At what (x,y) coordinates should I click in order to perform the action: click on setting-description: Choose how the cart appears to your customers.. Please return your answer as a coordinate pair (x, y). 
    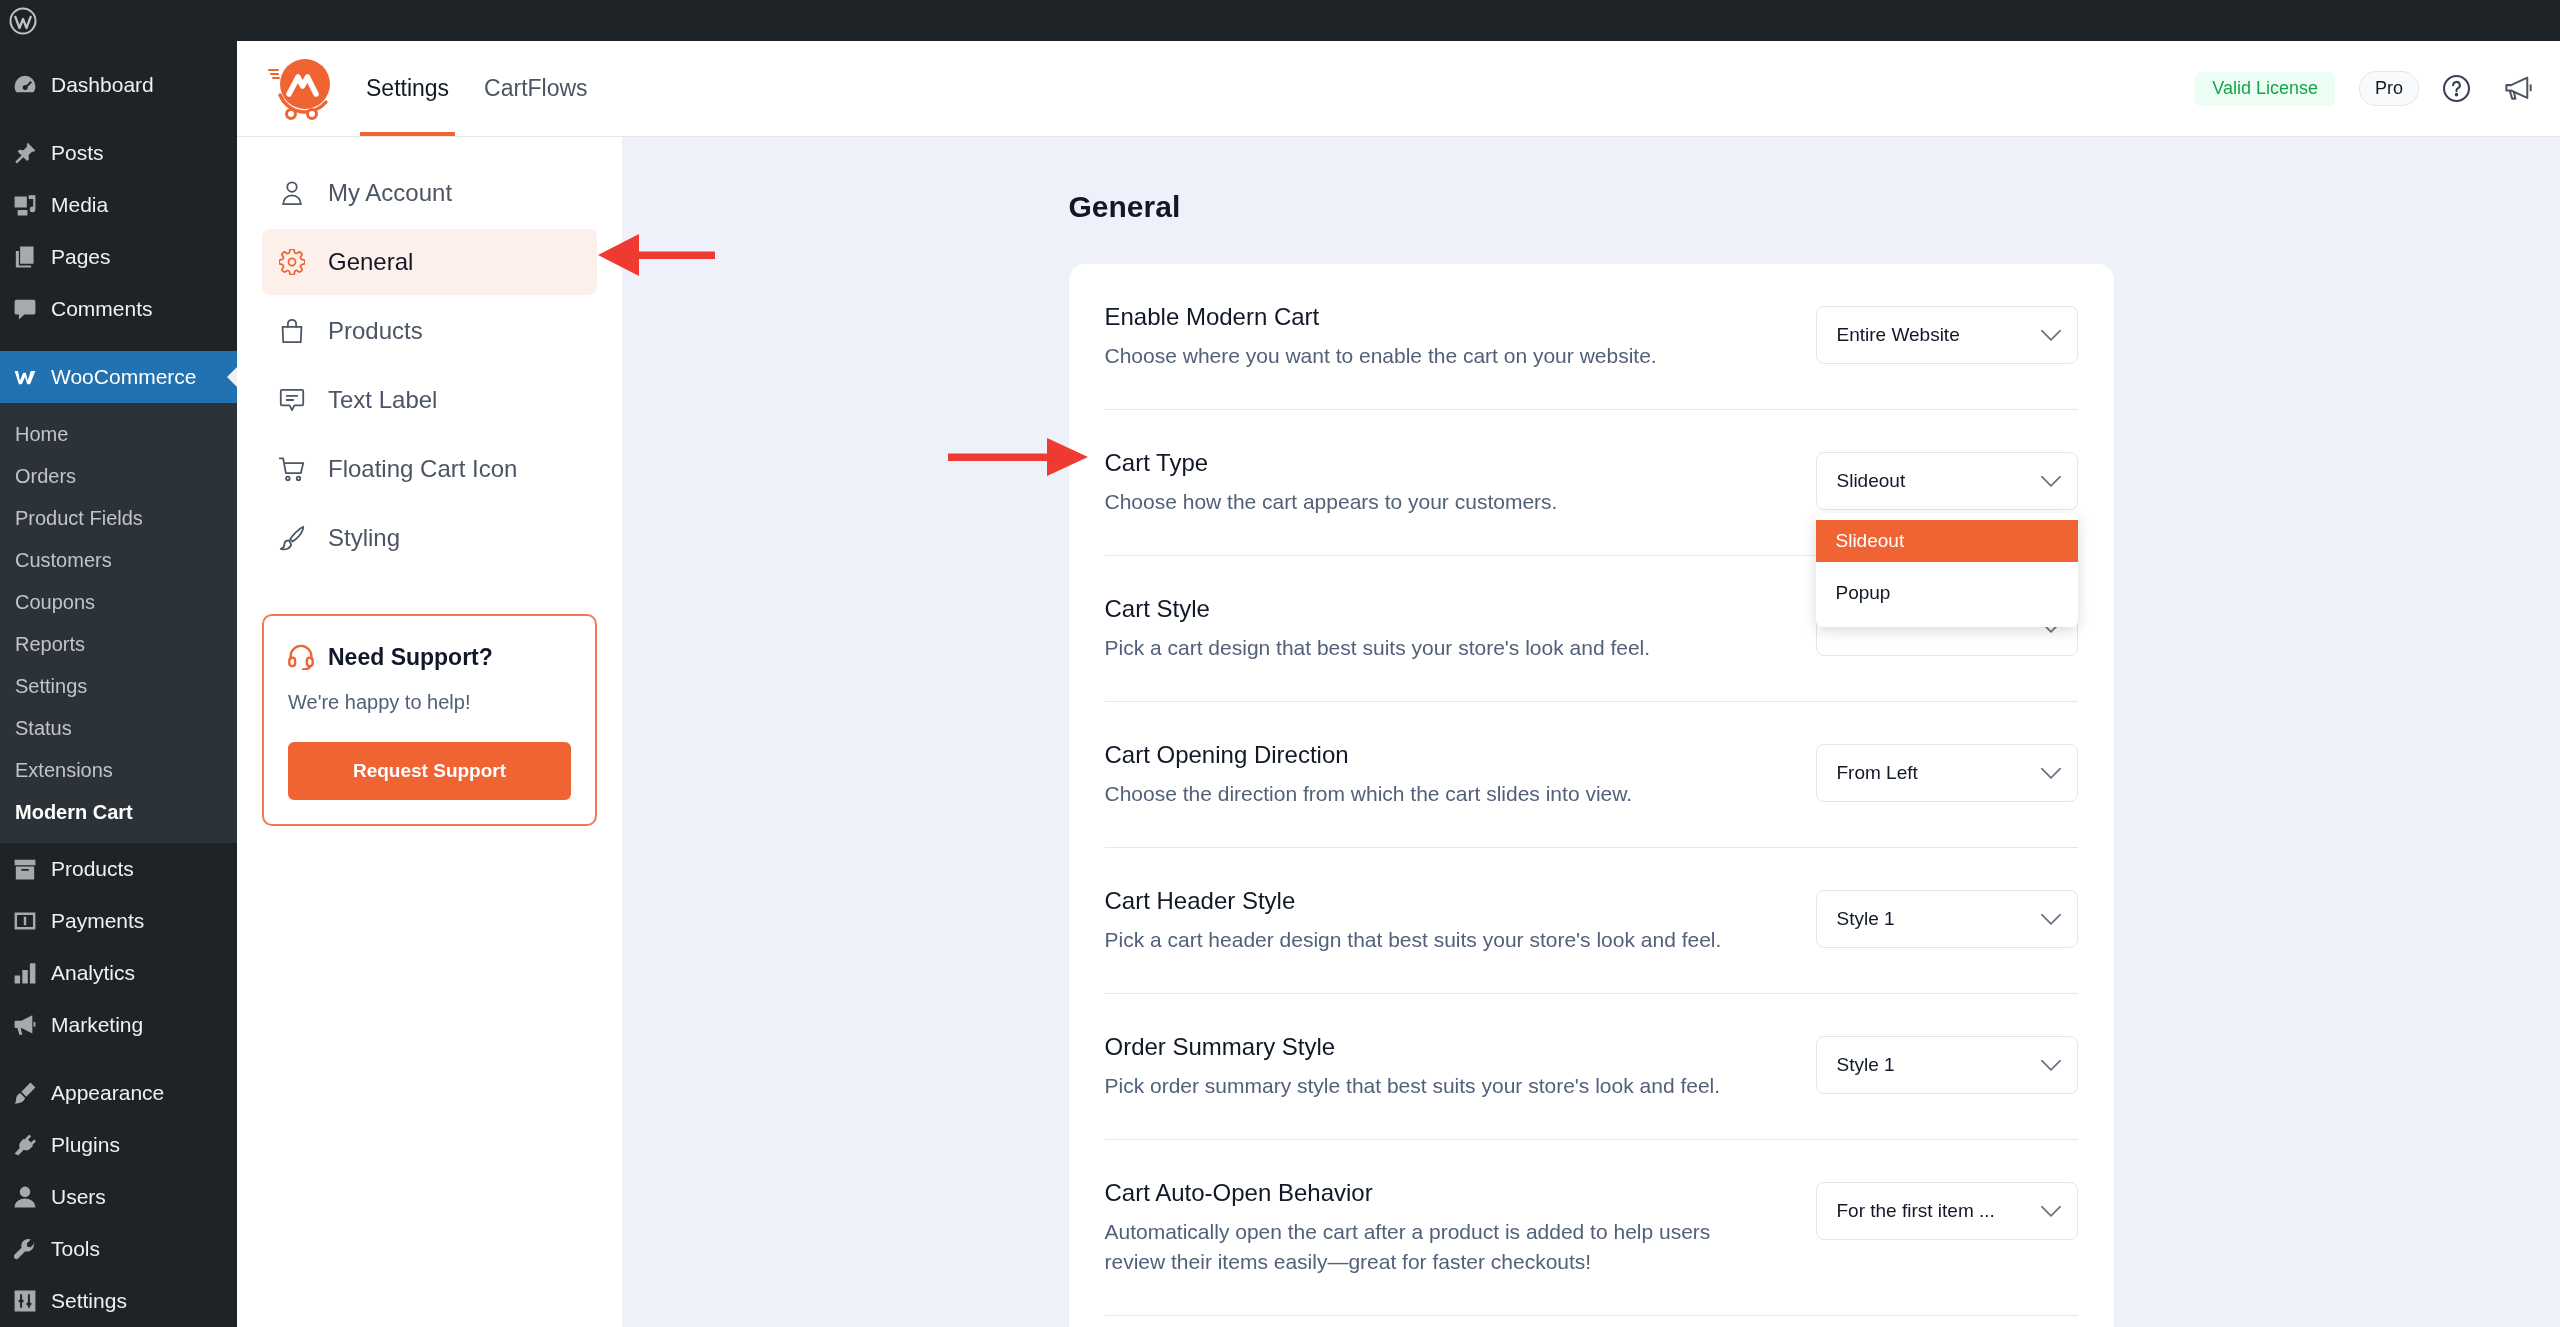
    Looking at the image, I should click on (1331, 502).